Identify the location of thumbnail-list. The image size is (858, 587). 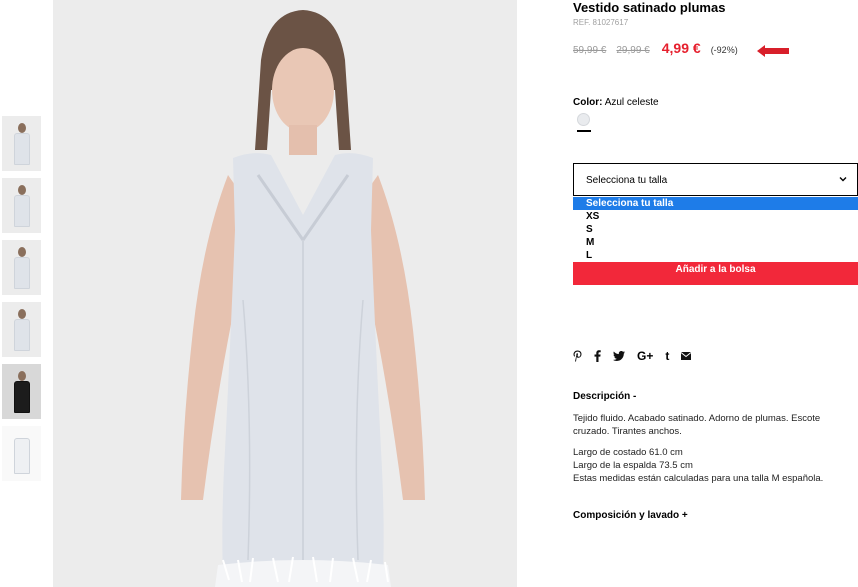
(21, 302).